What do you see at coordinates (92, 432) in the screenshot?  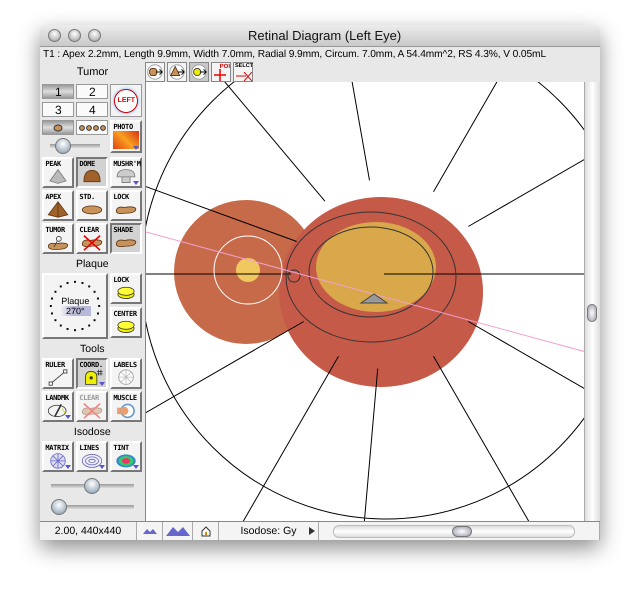 I see `section-heading: Isodose` at bounding box center [92, 432].